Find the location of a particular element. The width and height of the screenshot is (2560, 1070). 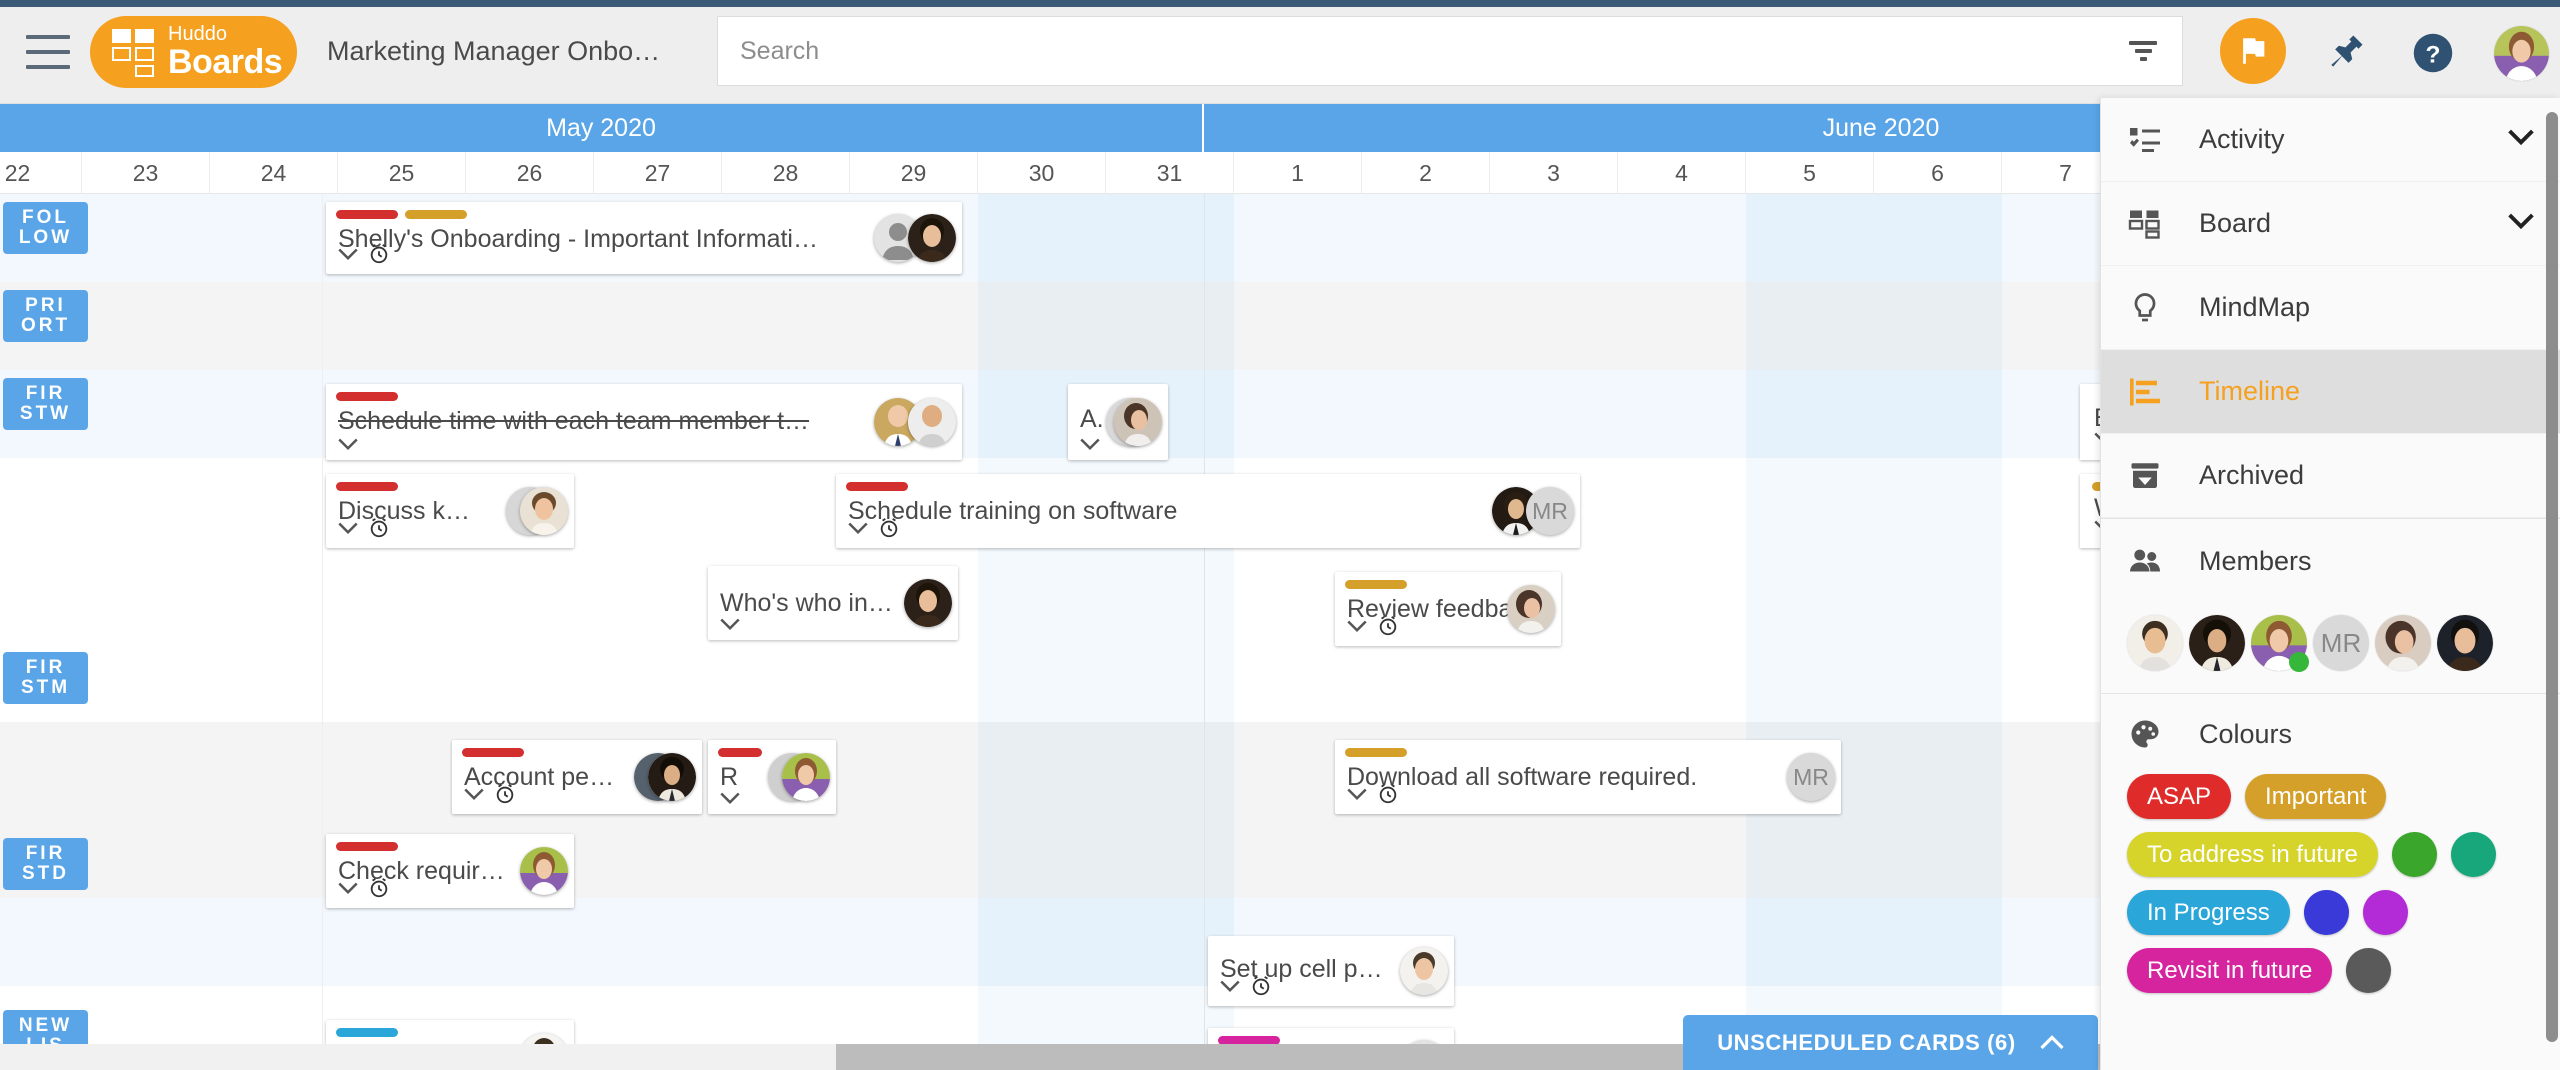

sidebar-item-board: Board is located at coordinates (2330, 224).